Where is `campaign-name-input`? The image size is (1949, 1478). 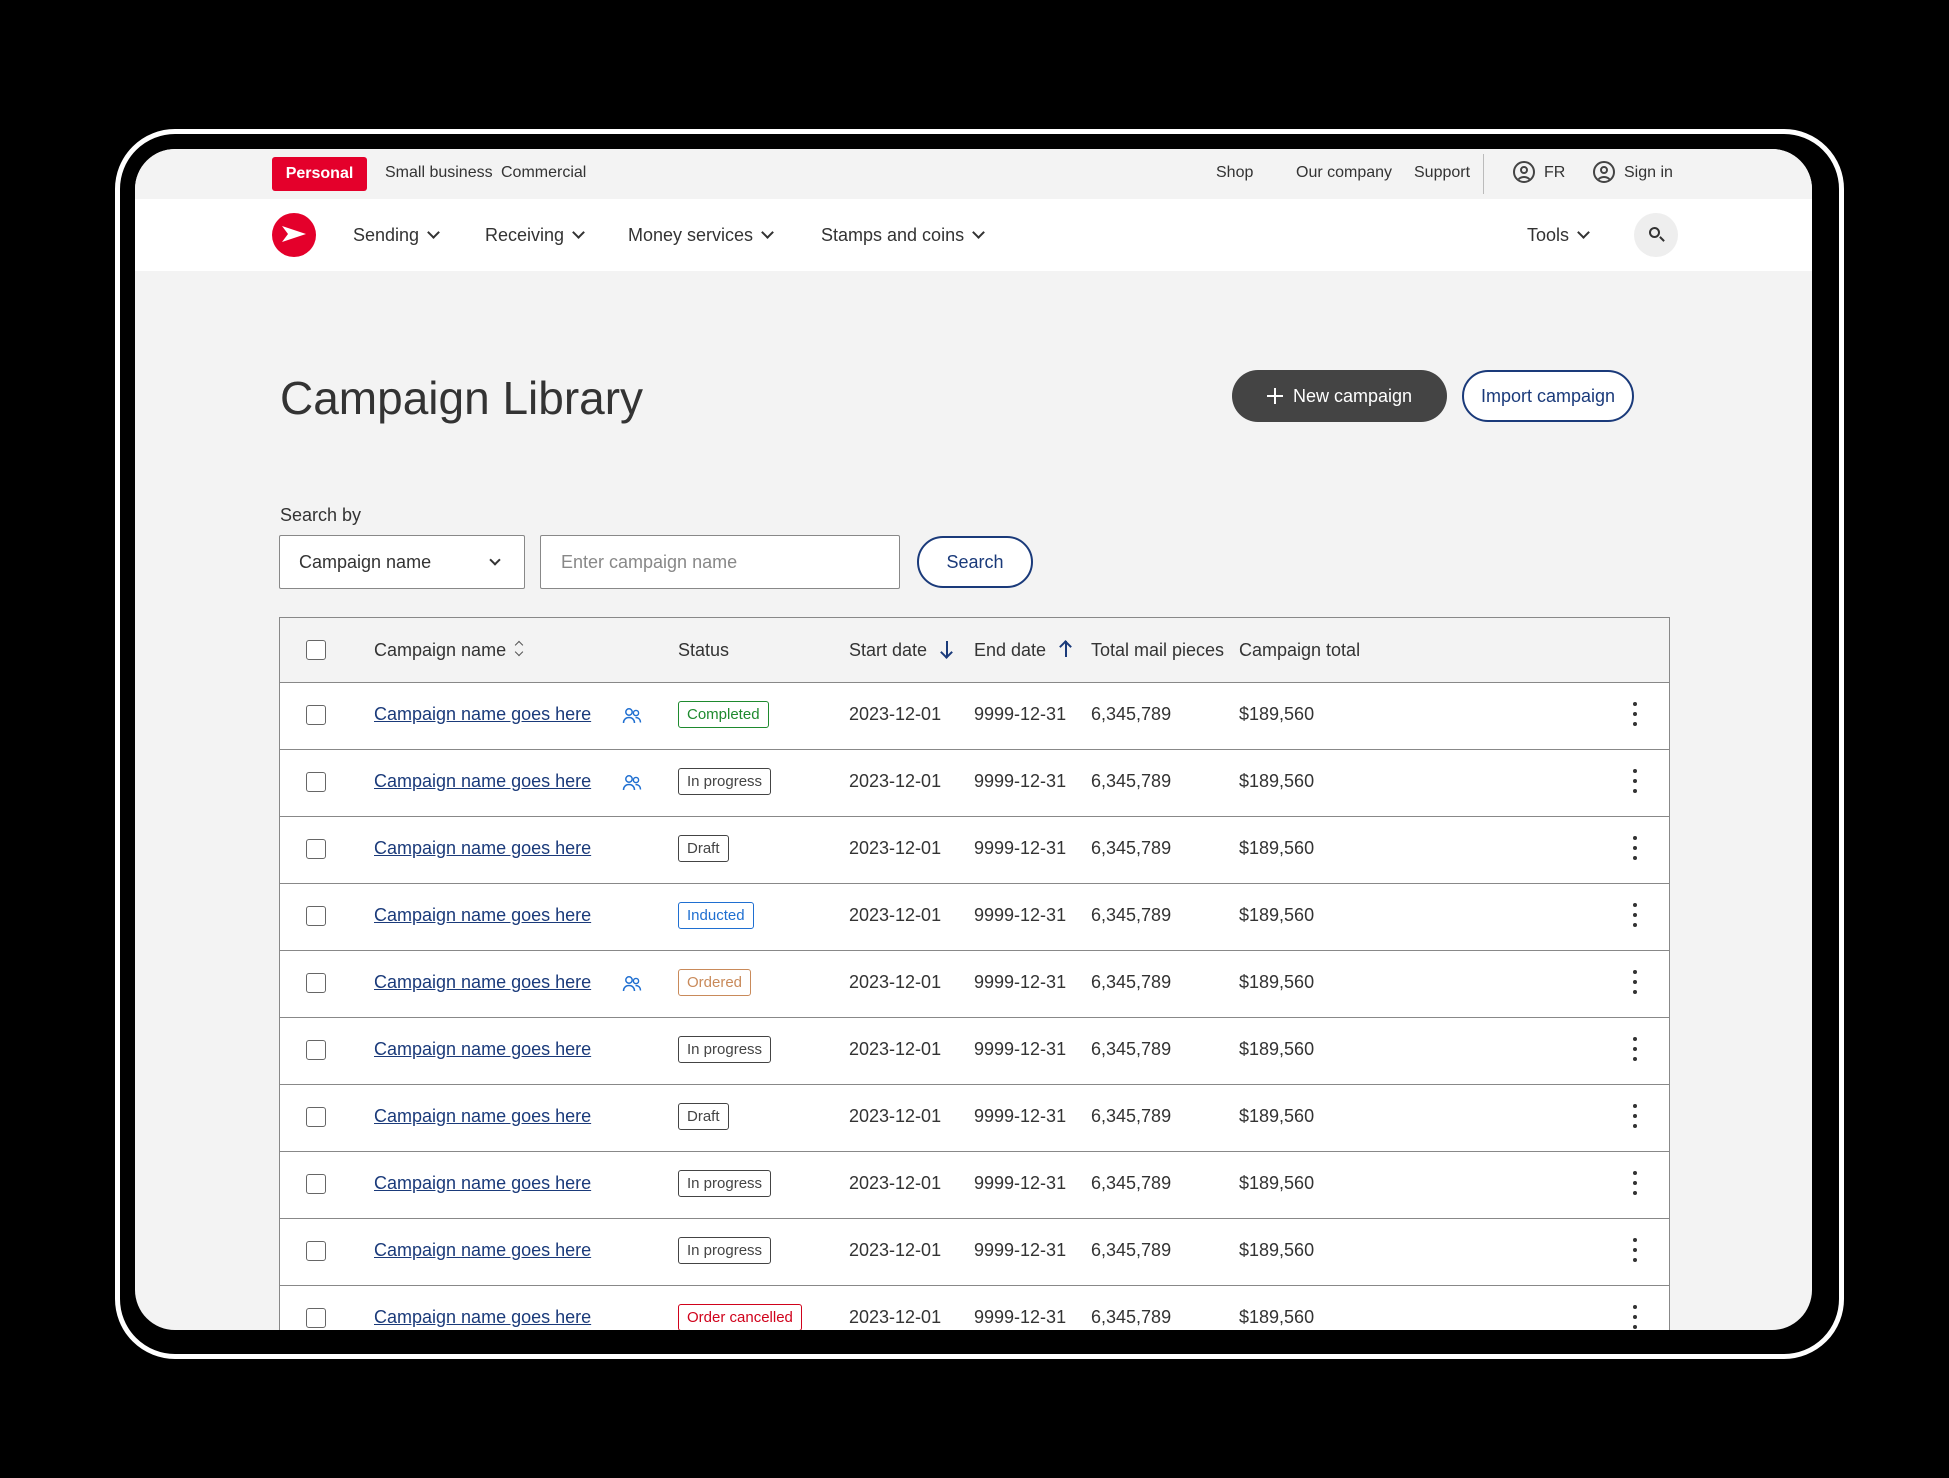
campaign-name-input is located at coordinates (720, 562).